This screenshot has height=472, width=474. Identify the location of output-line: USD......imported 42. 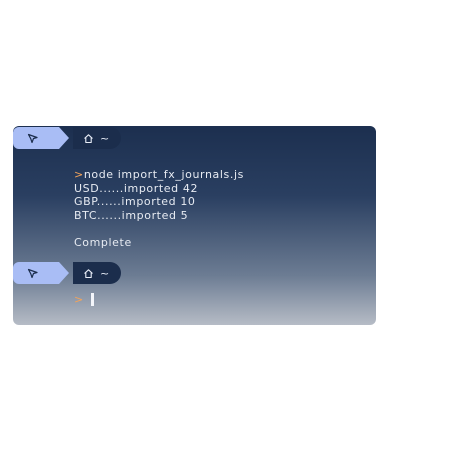
(136, 188).